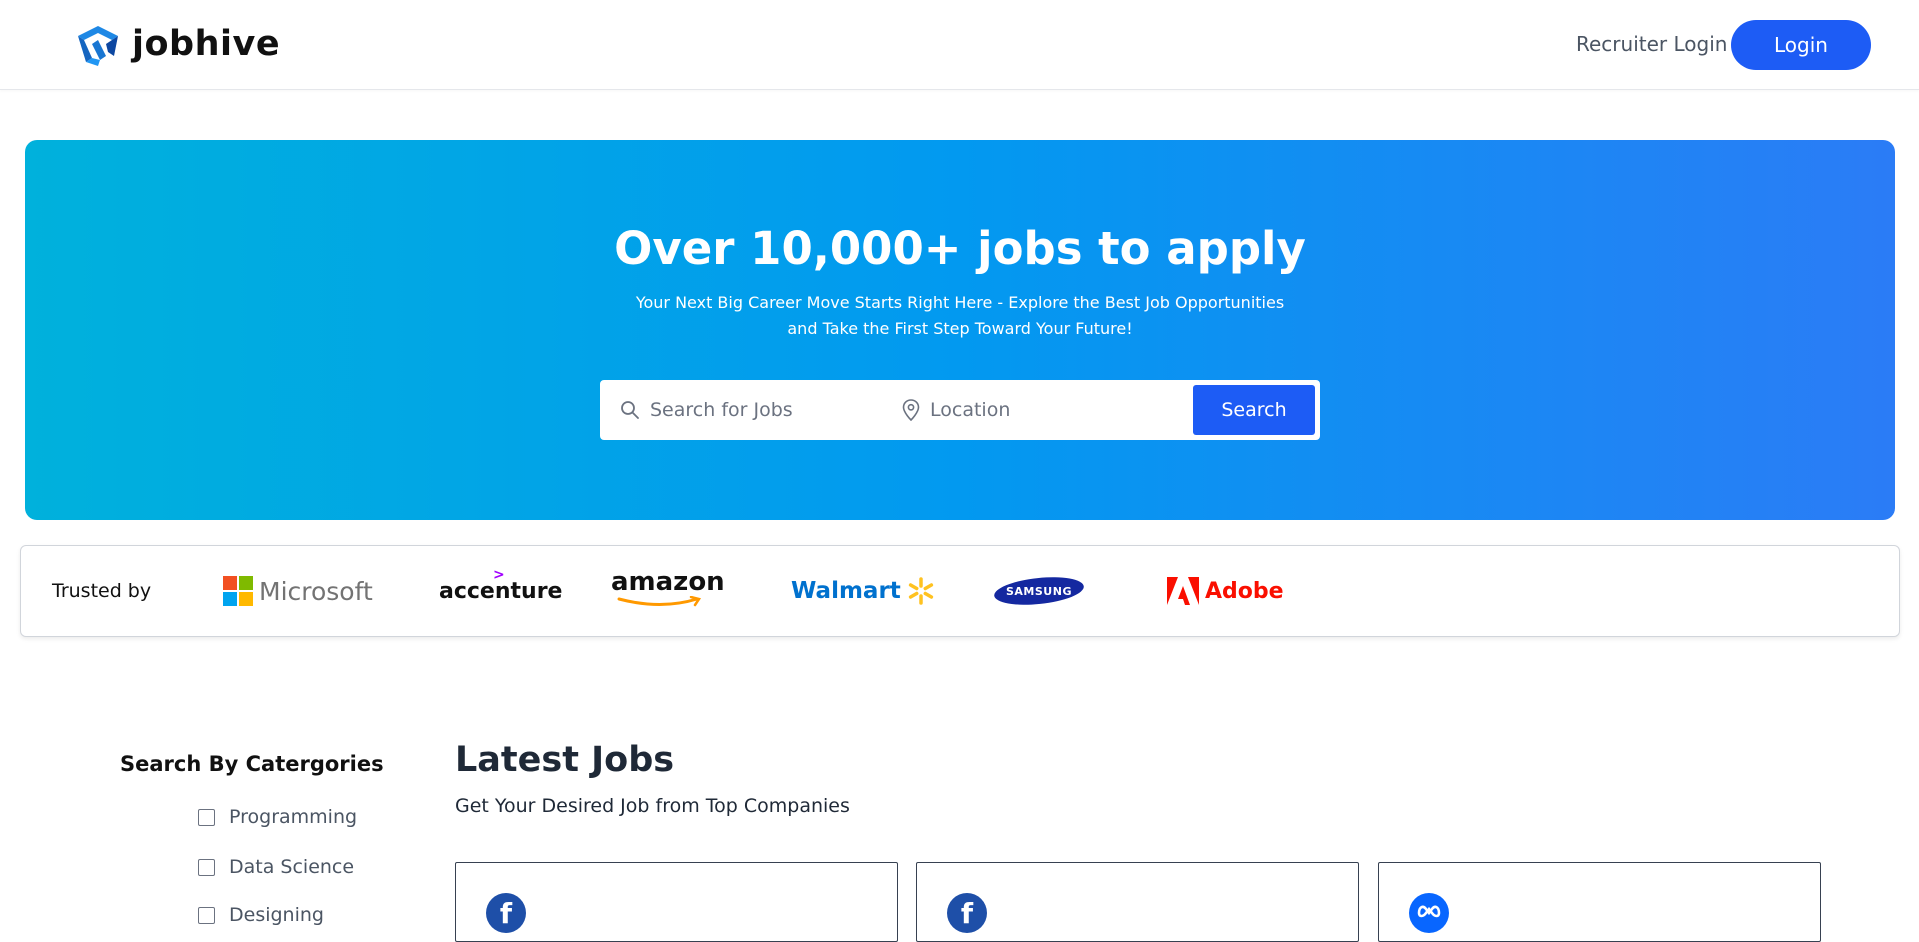 The height and width of the screenshot is (942, 1919). Describe the element at coordinates (206, 44) in the screenshot. I see `brand-name: jobhive` at that location.